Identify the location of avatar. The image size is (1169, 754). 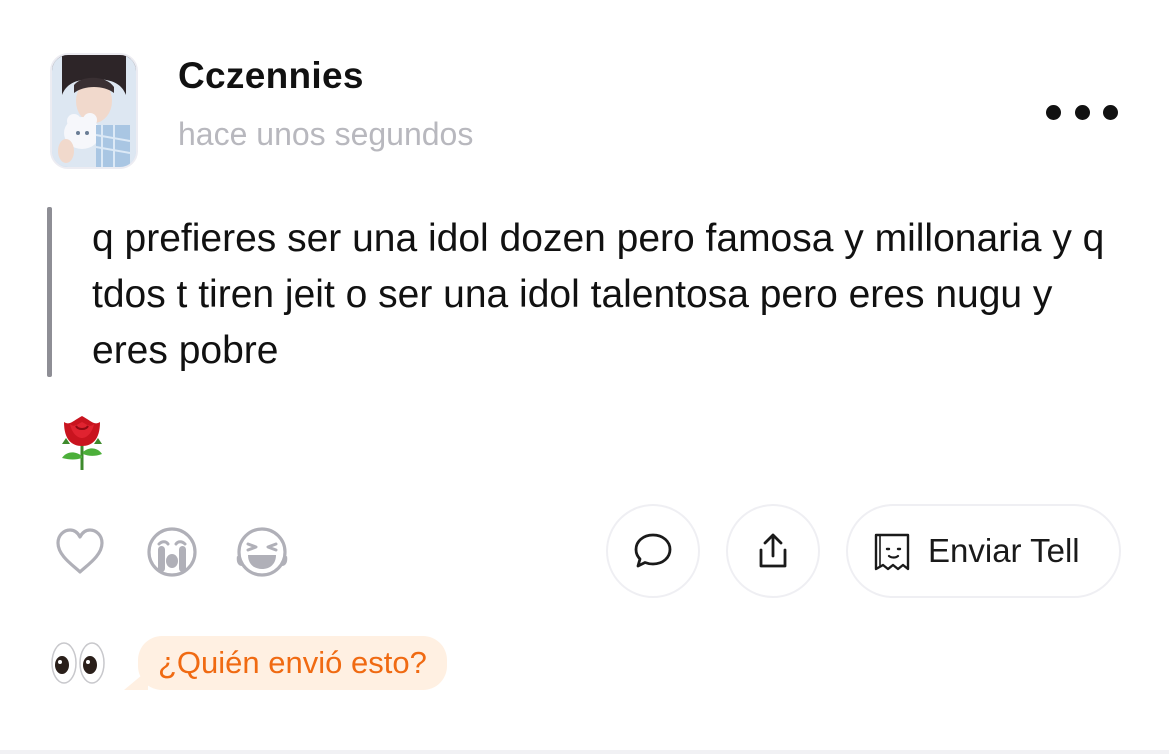
(94, 111).